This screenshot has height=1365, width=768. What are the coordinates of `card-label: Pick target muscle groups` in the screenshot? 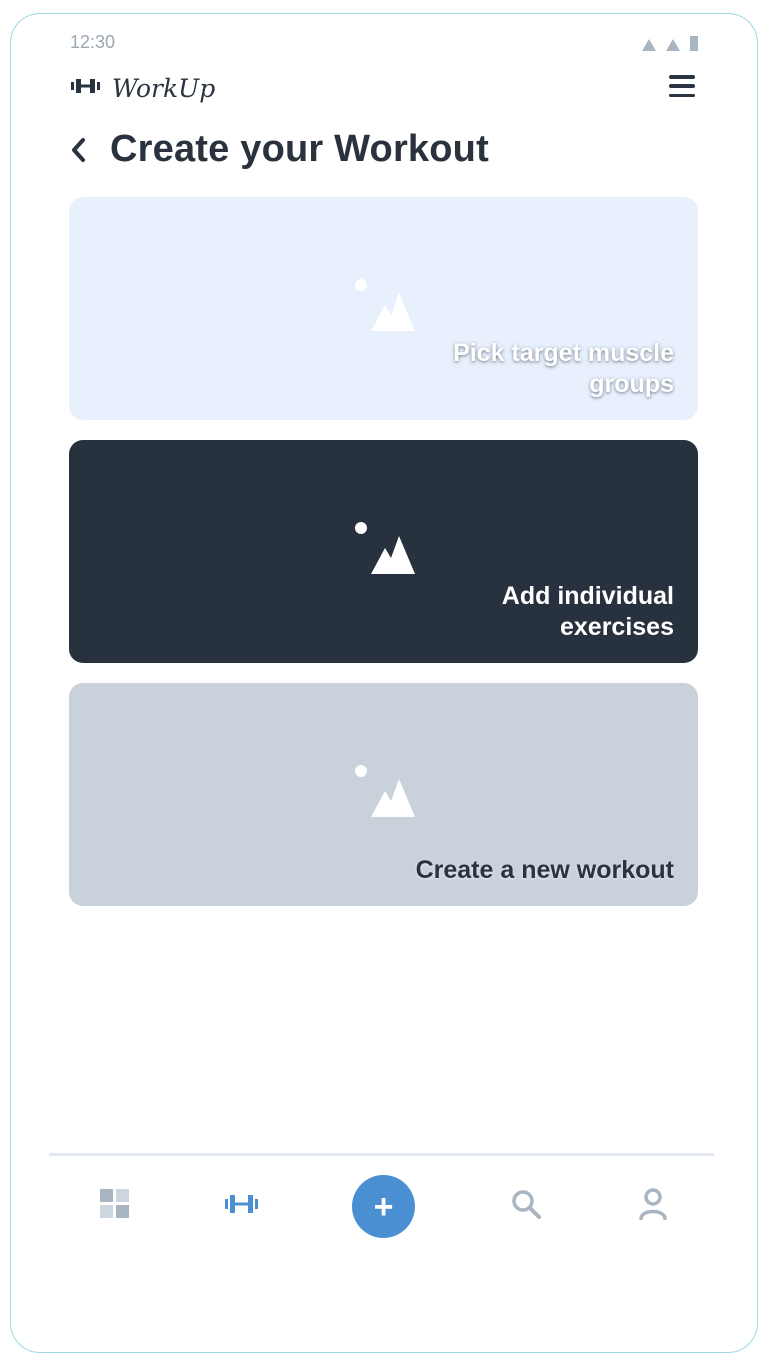 It's located at (563, 368).